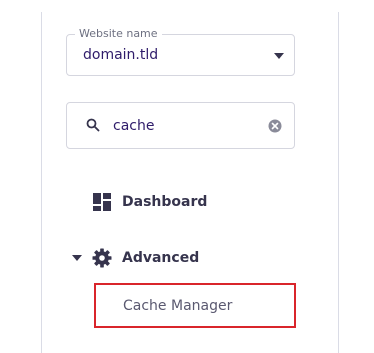 The height and width of the screenshot is (353, 374). I want to click on sidebar-item-dashboard: Dashboard, so click(149, 202).